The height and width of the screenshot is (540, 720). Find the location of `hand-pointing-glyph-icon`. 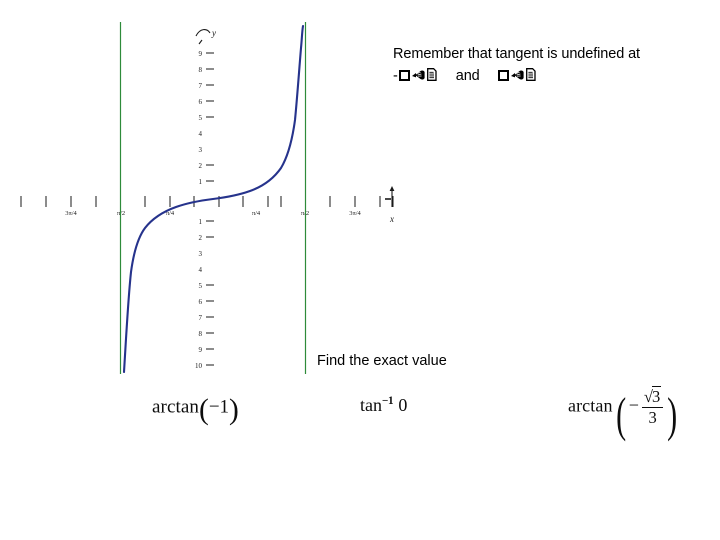

hand-pointing-glyph-icon is located at coordinates (418, 75).